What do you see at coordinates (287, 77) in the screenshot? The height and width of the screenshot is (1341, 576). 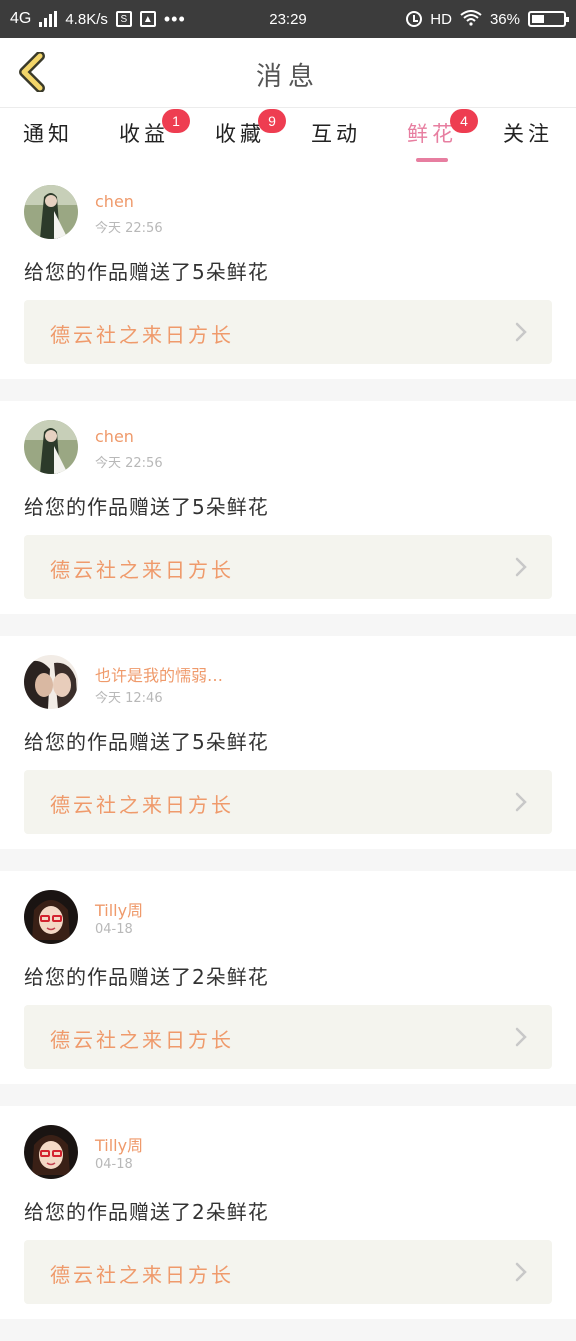 I see `page-title: 消息` at bounding box center [287, 77].